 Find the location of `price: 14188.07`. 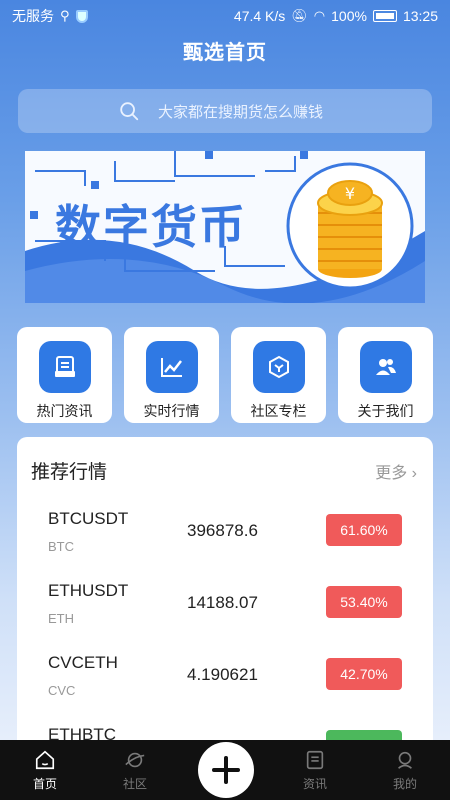

price: 14188.07 is located at coordinates (222, 602).